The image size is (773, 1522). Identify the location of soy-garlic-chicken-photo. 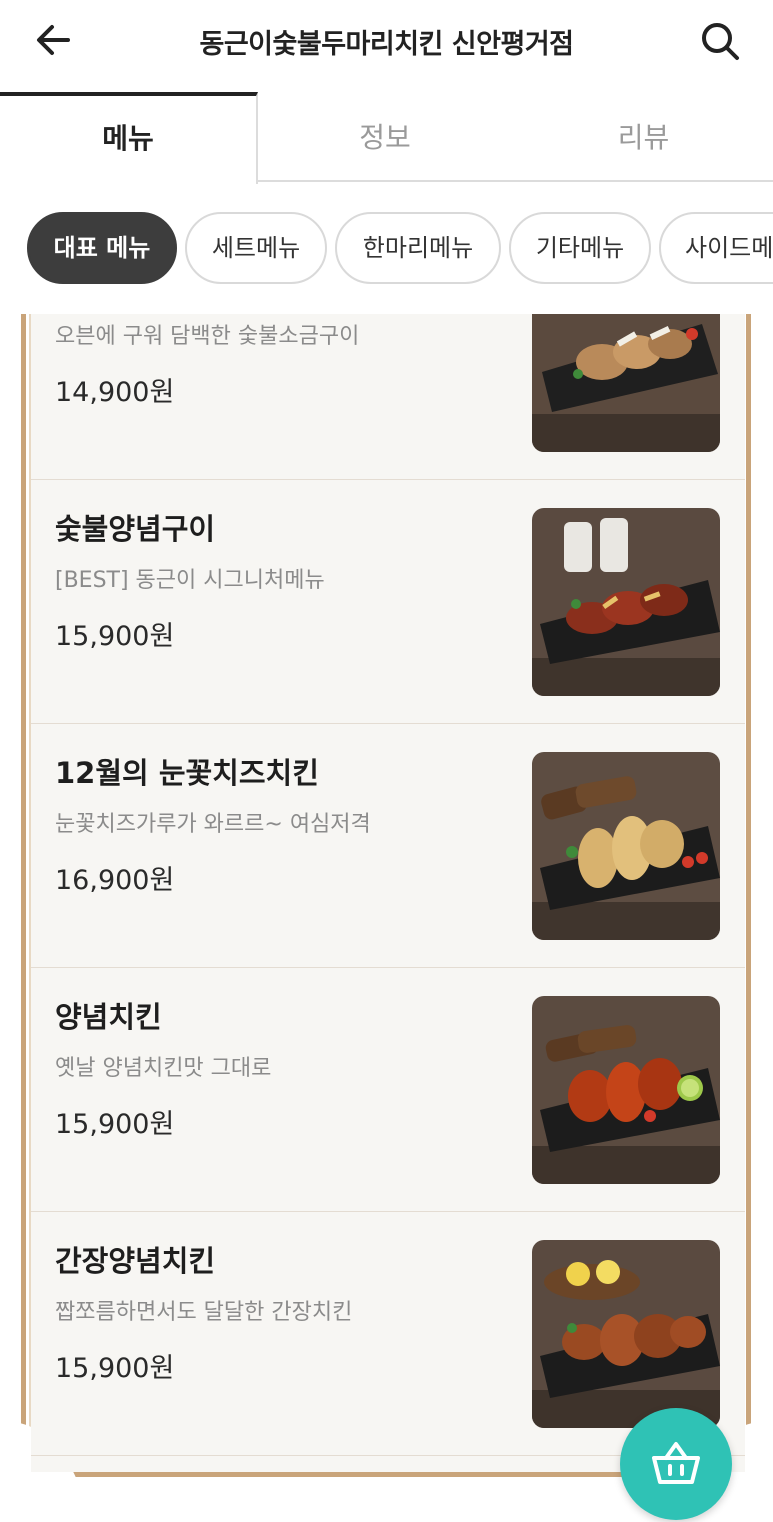
(626, 1334).